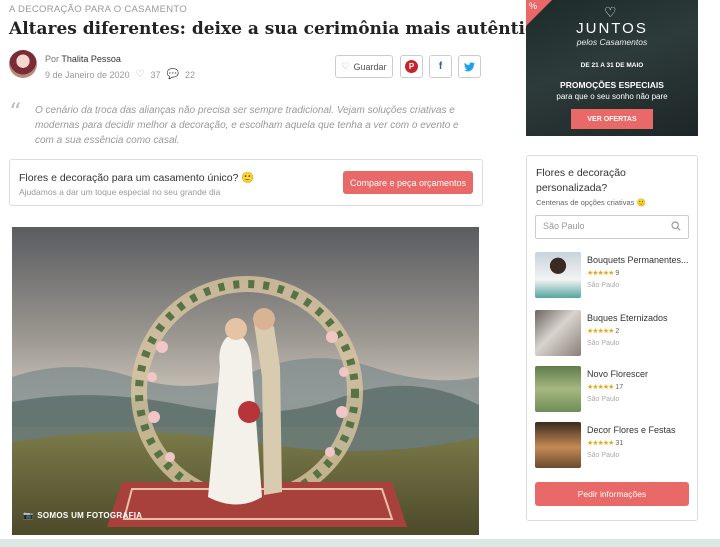  What do you see at coordinates (360, 543) in the screenshot?
I see `bottom-bar` at bounding box center [360, 543].